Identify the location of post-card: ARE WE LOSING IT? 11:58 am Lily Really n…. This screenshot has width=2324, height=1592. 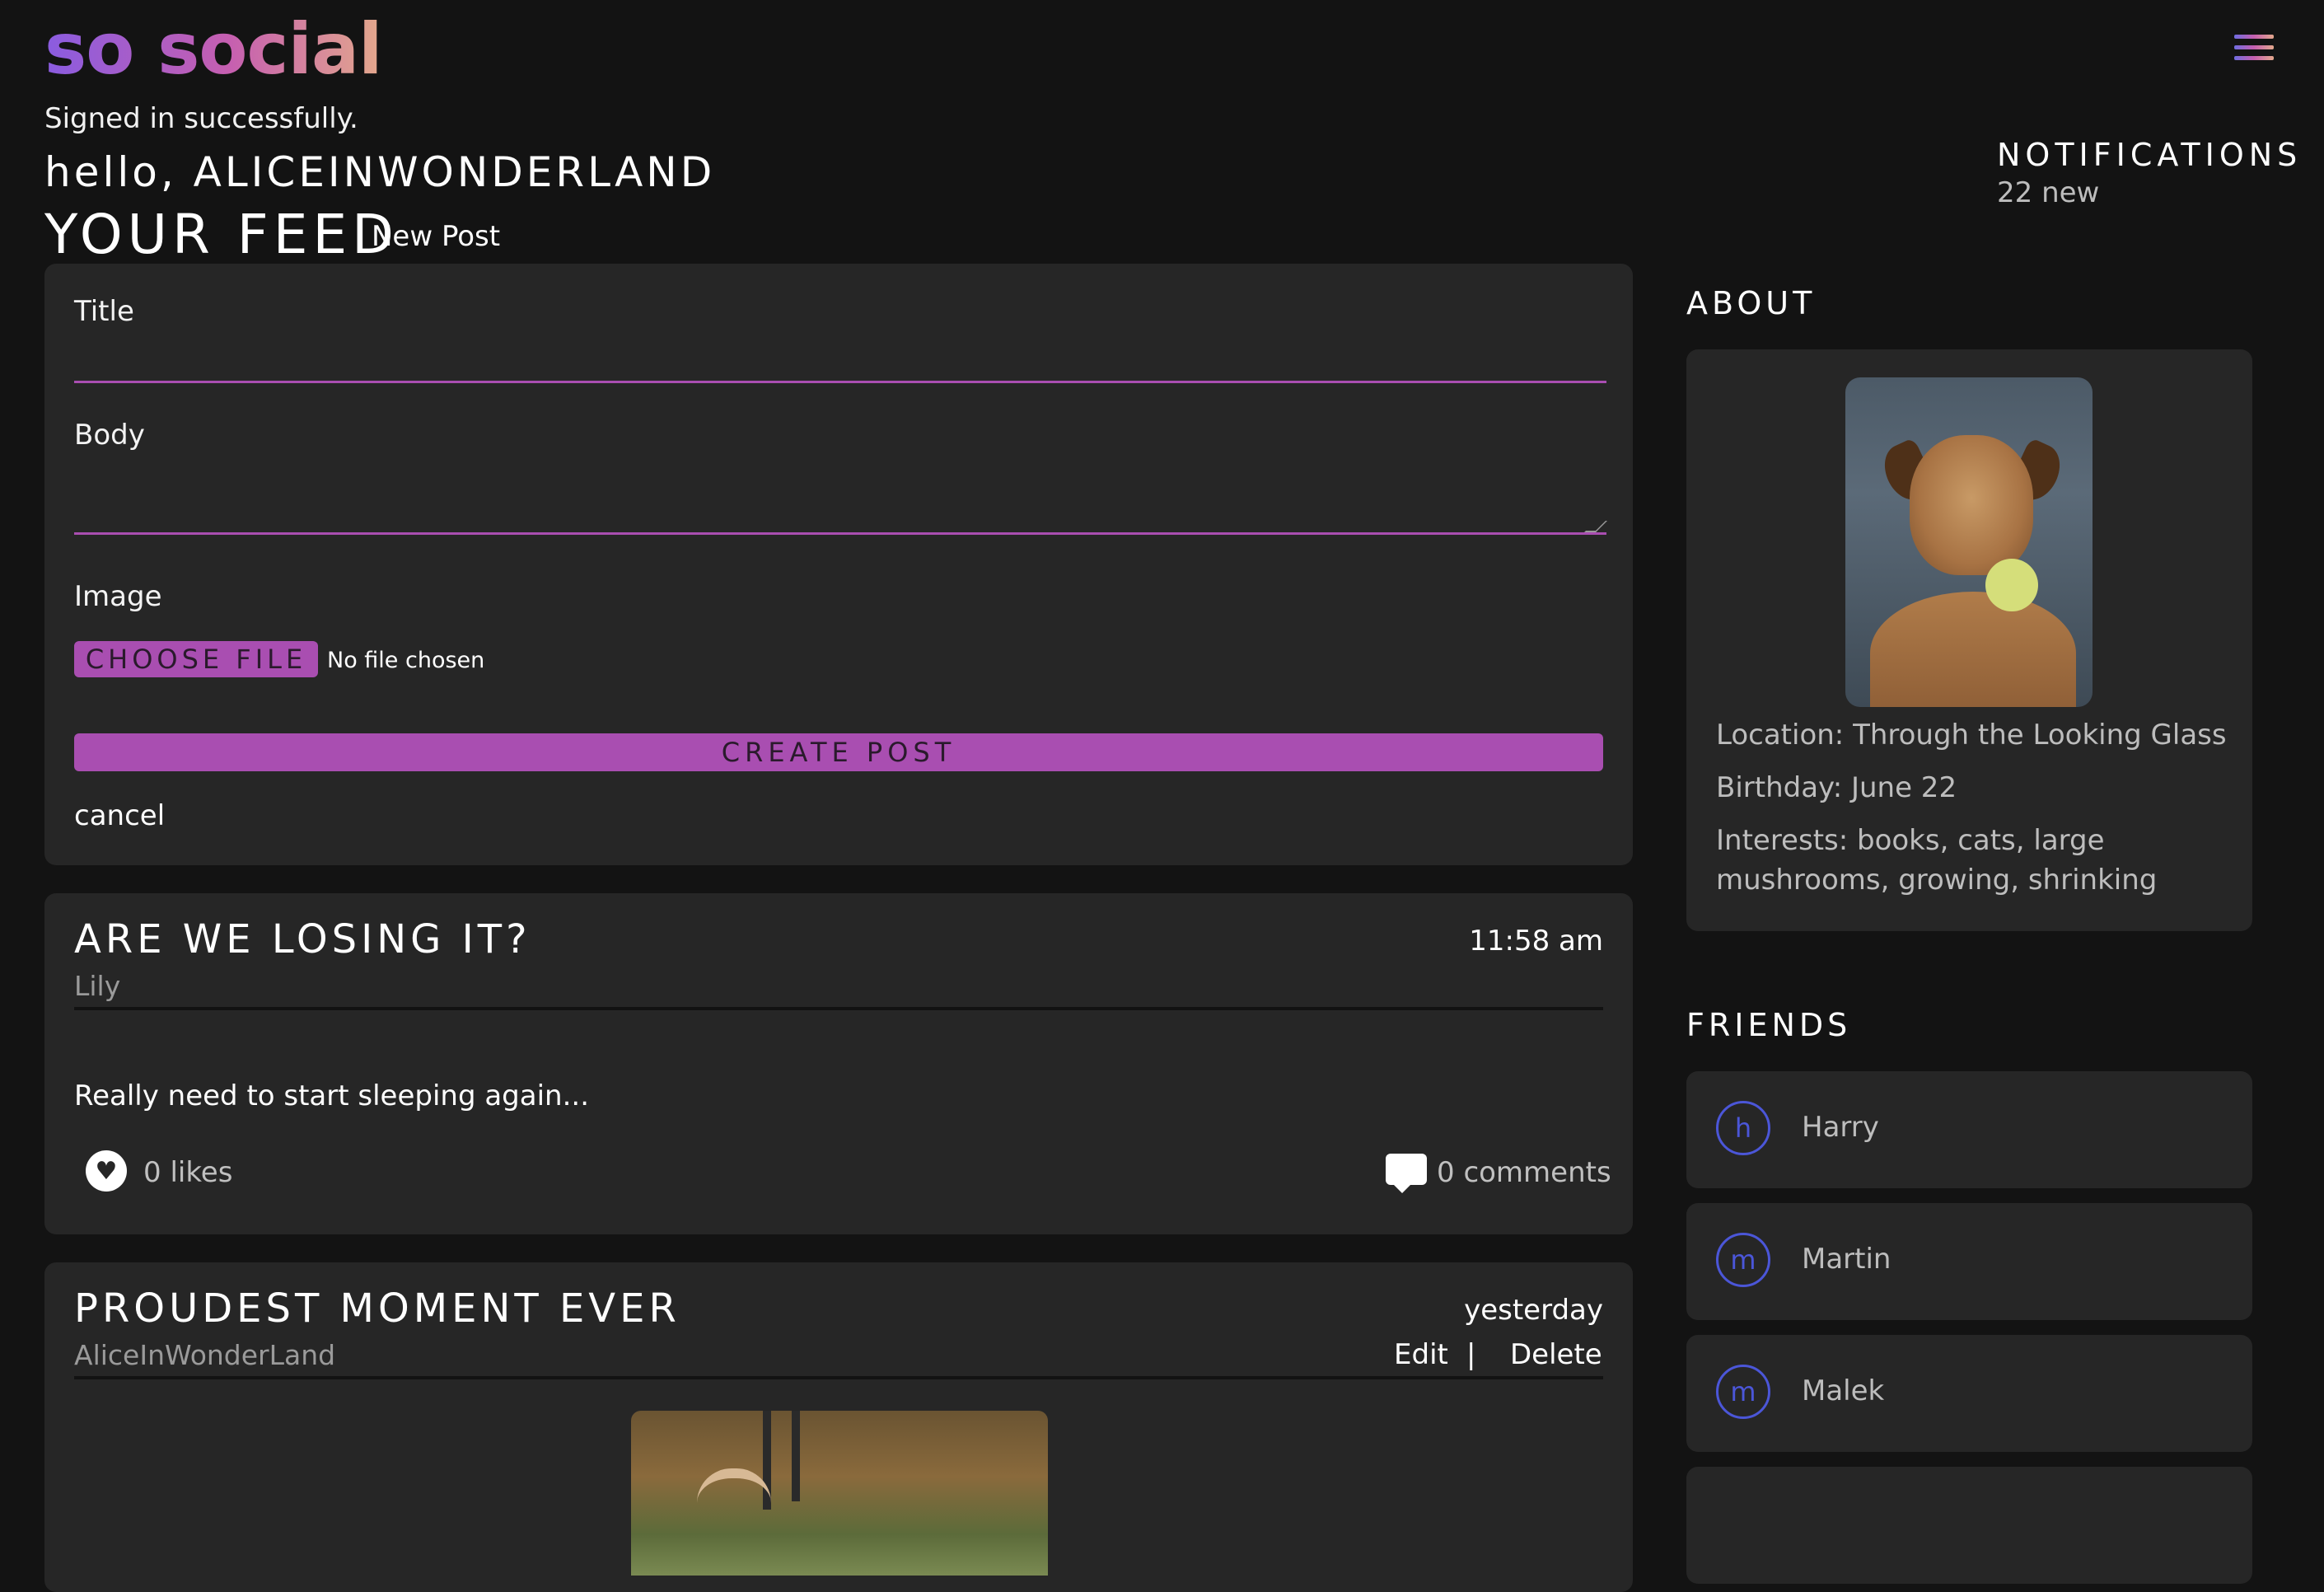
(838, 1063).